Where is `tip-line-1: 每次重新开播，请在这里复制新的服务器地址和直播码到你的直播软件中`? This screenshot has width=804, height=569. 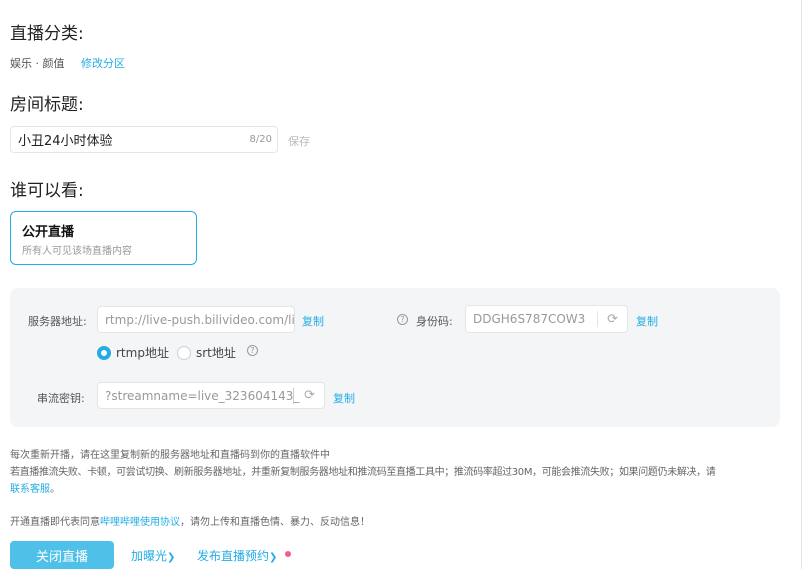 tip-line-1: 每次重新开播，请在这里复制新的服务器地址和直播码到你的直播软件中 is located at coordinates (170, 455).